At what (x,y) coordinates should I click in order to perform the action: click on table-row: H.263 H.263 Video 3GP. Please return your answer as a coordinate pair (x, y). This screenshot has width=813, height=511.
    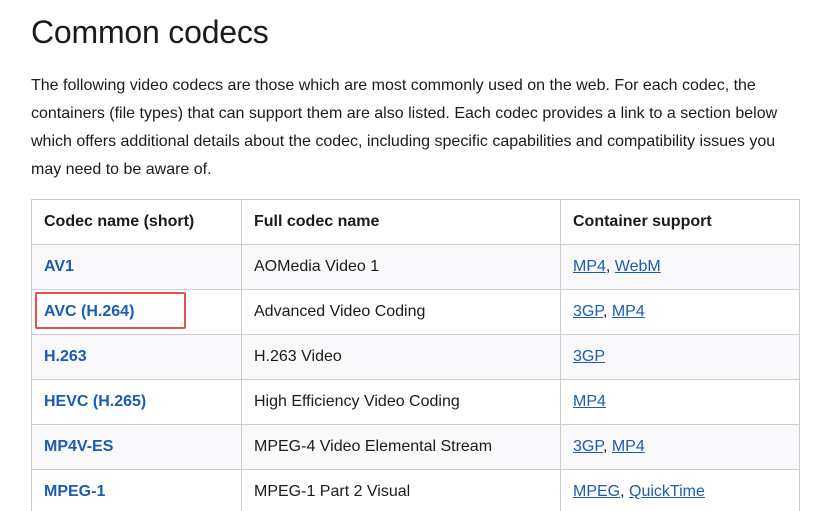
    Looking at the image, I should click on (415, 357).